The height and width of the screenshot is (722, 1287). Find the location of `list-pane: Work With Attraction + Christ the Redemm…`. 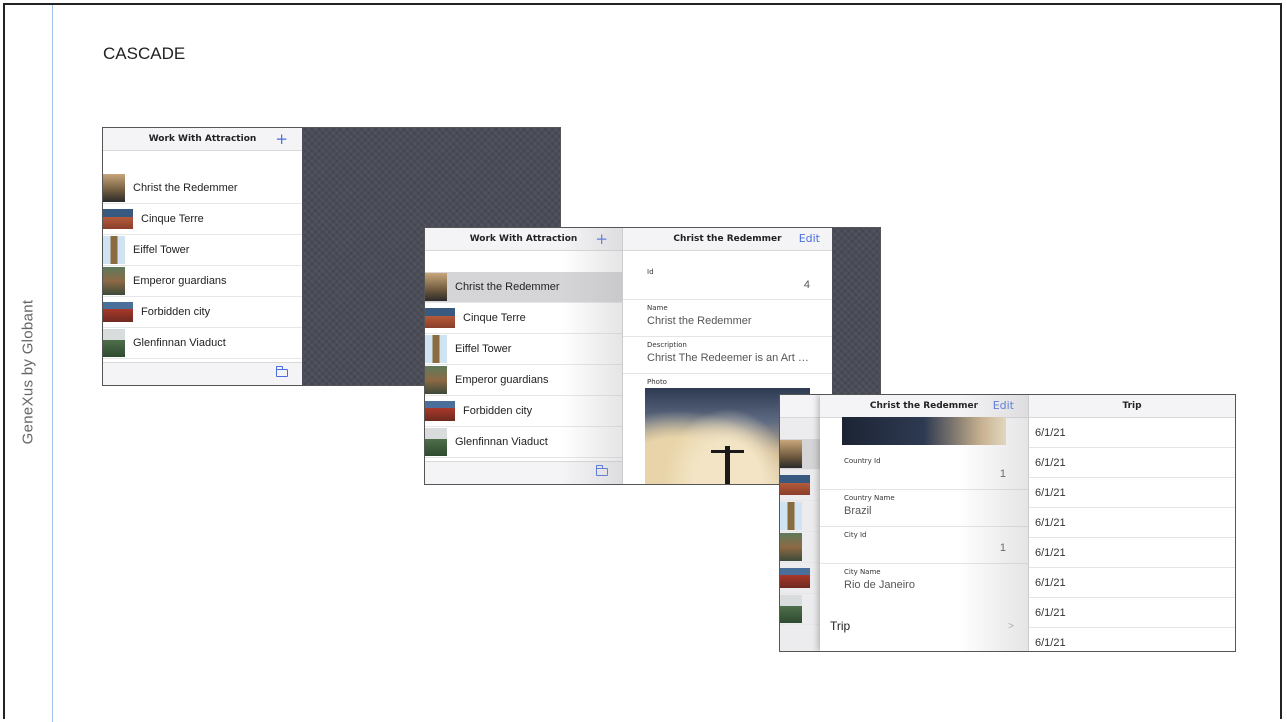

list-pane: Work With Attraction + Christ the Redemm… is located at coordinates (523, 356).